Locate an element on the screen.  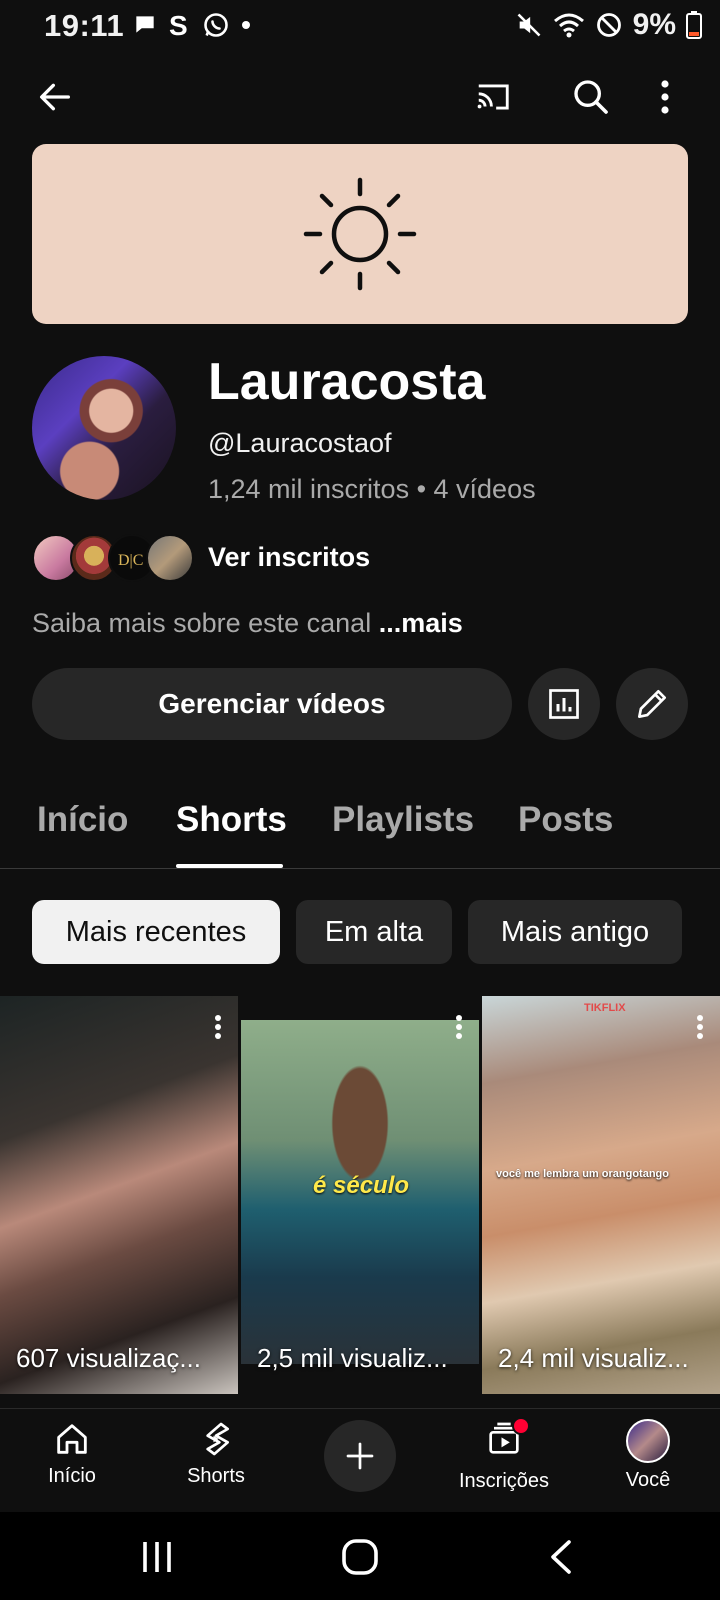
chip-mais-antigo: Mais antigo is located at coordinates (575, 932).